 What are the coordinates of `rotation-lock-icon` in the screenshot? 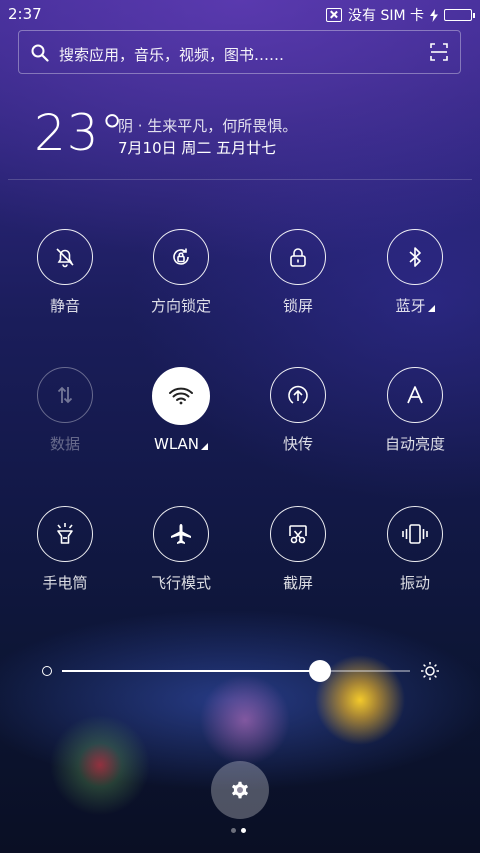 It's located at (181, 256).